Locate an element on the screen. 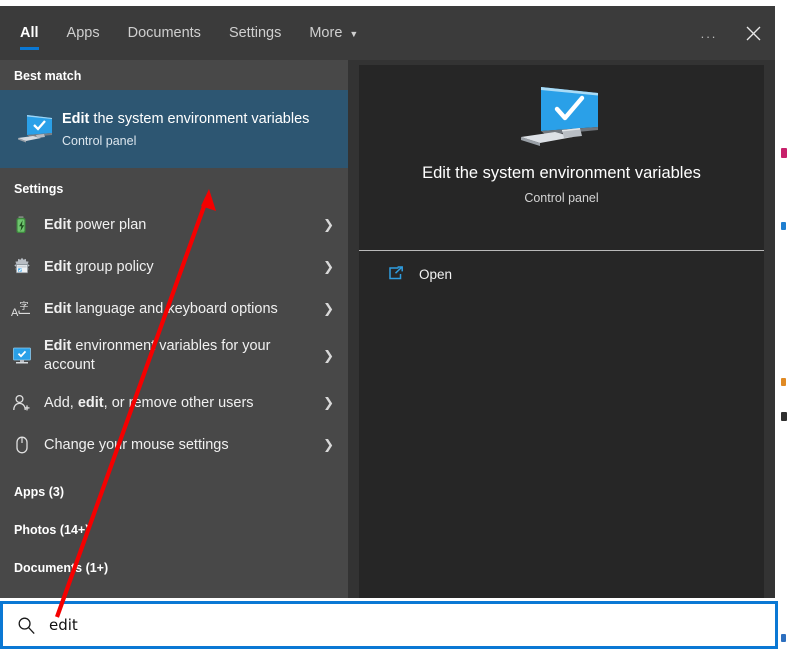 This screenshot has width=790, height=653. result-label: Edit group policy is located at coordinates (196, 267).